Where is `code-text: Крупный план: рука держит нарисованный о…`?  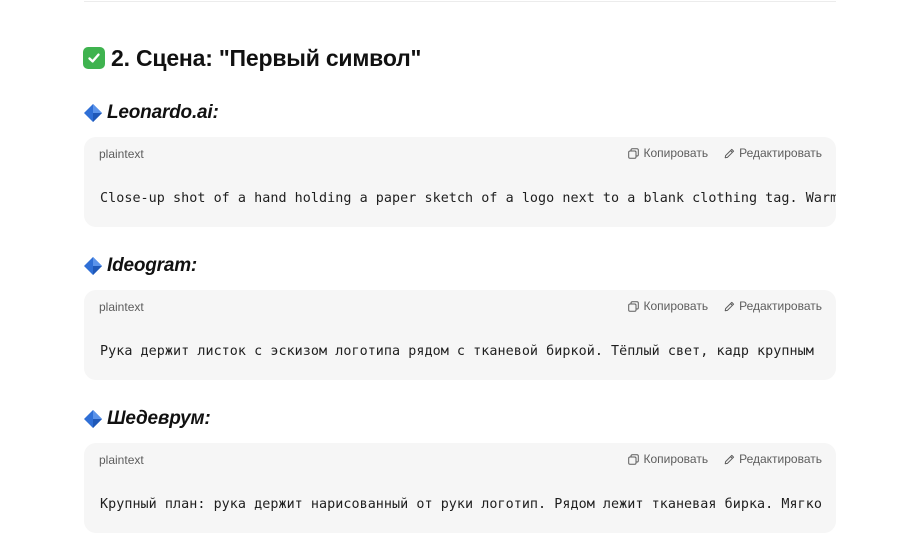
code-text: Крупный план: рука держит нарисованный о… is located at coordinates (461, 504).